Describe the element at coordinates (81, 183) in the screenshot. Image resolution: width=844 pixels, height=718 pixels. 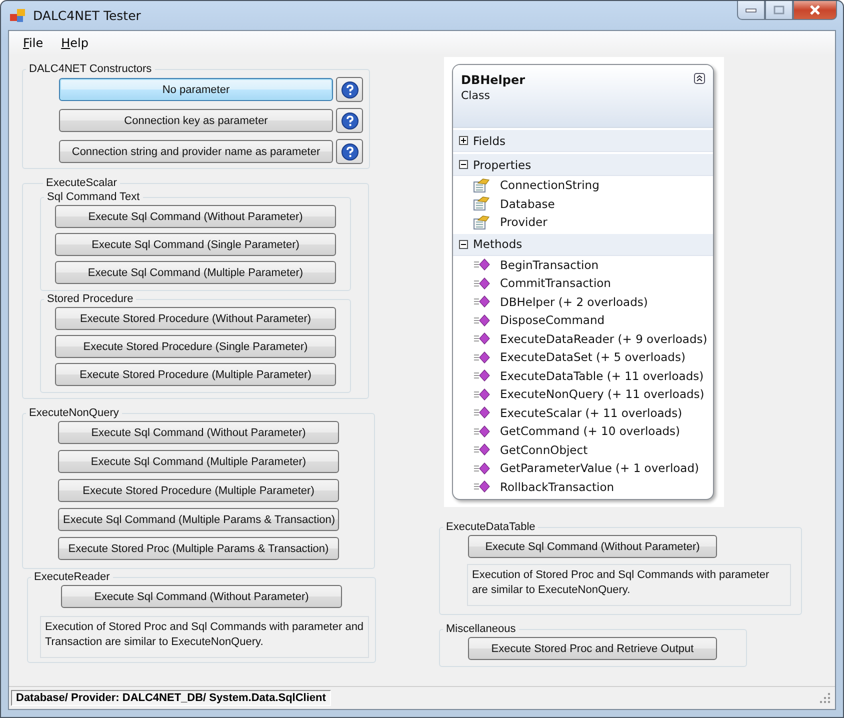
I see `group-title: ExecuteScalar` at that location.